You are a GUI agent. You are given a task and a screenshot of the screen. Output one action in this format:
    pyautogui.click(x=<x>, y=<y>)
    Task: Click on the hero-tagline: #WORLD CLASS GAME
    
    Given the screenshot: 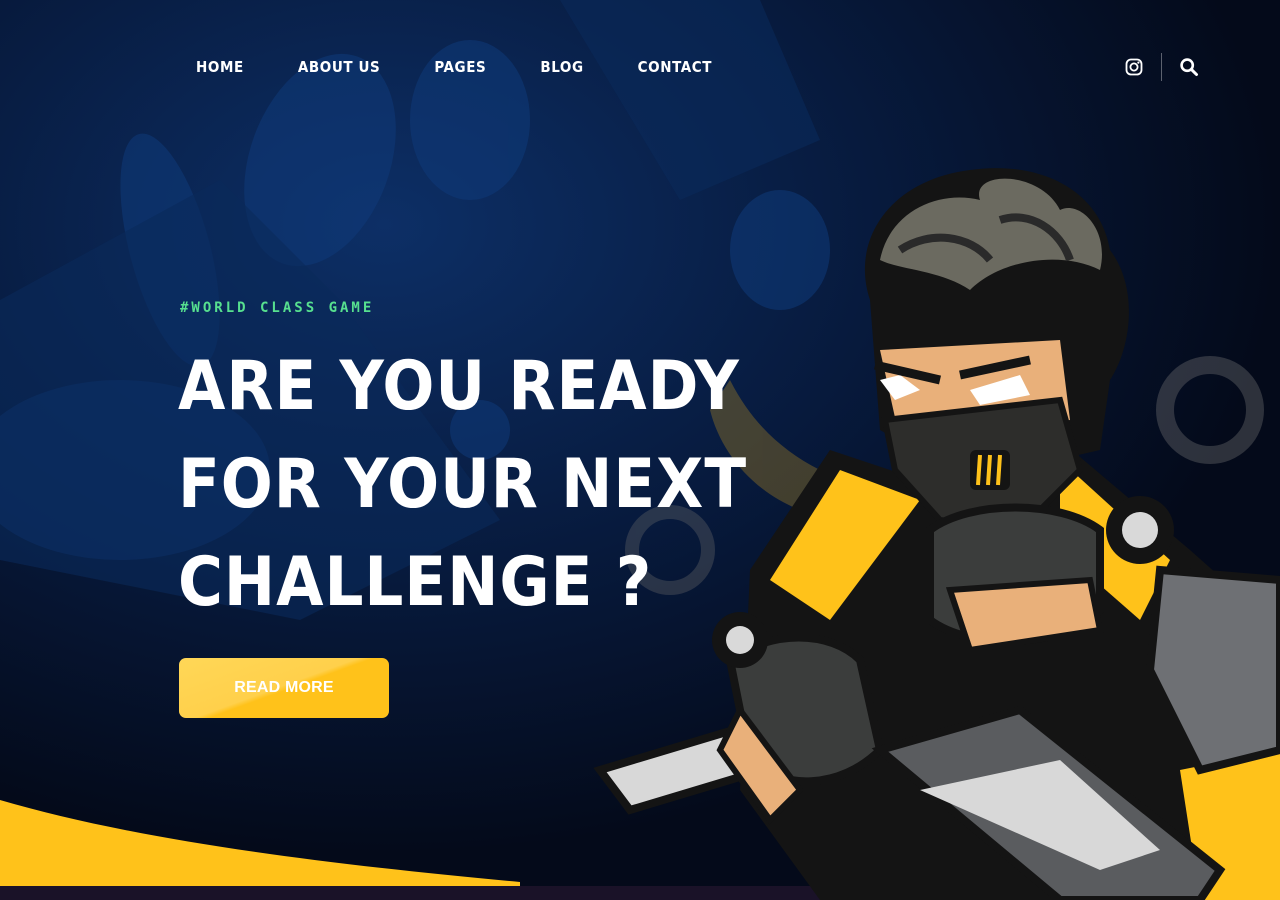 What is the action you would take?
    pyautogui.click(x=277, y=308)
    